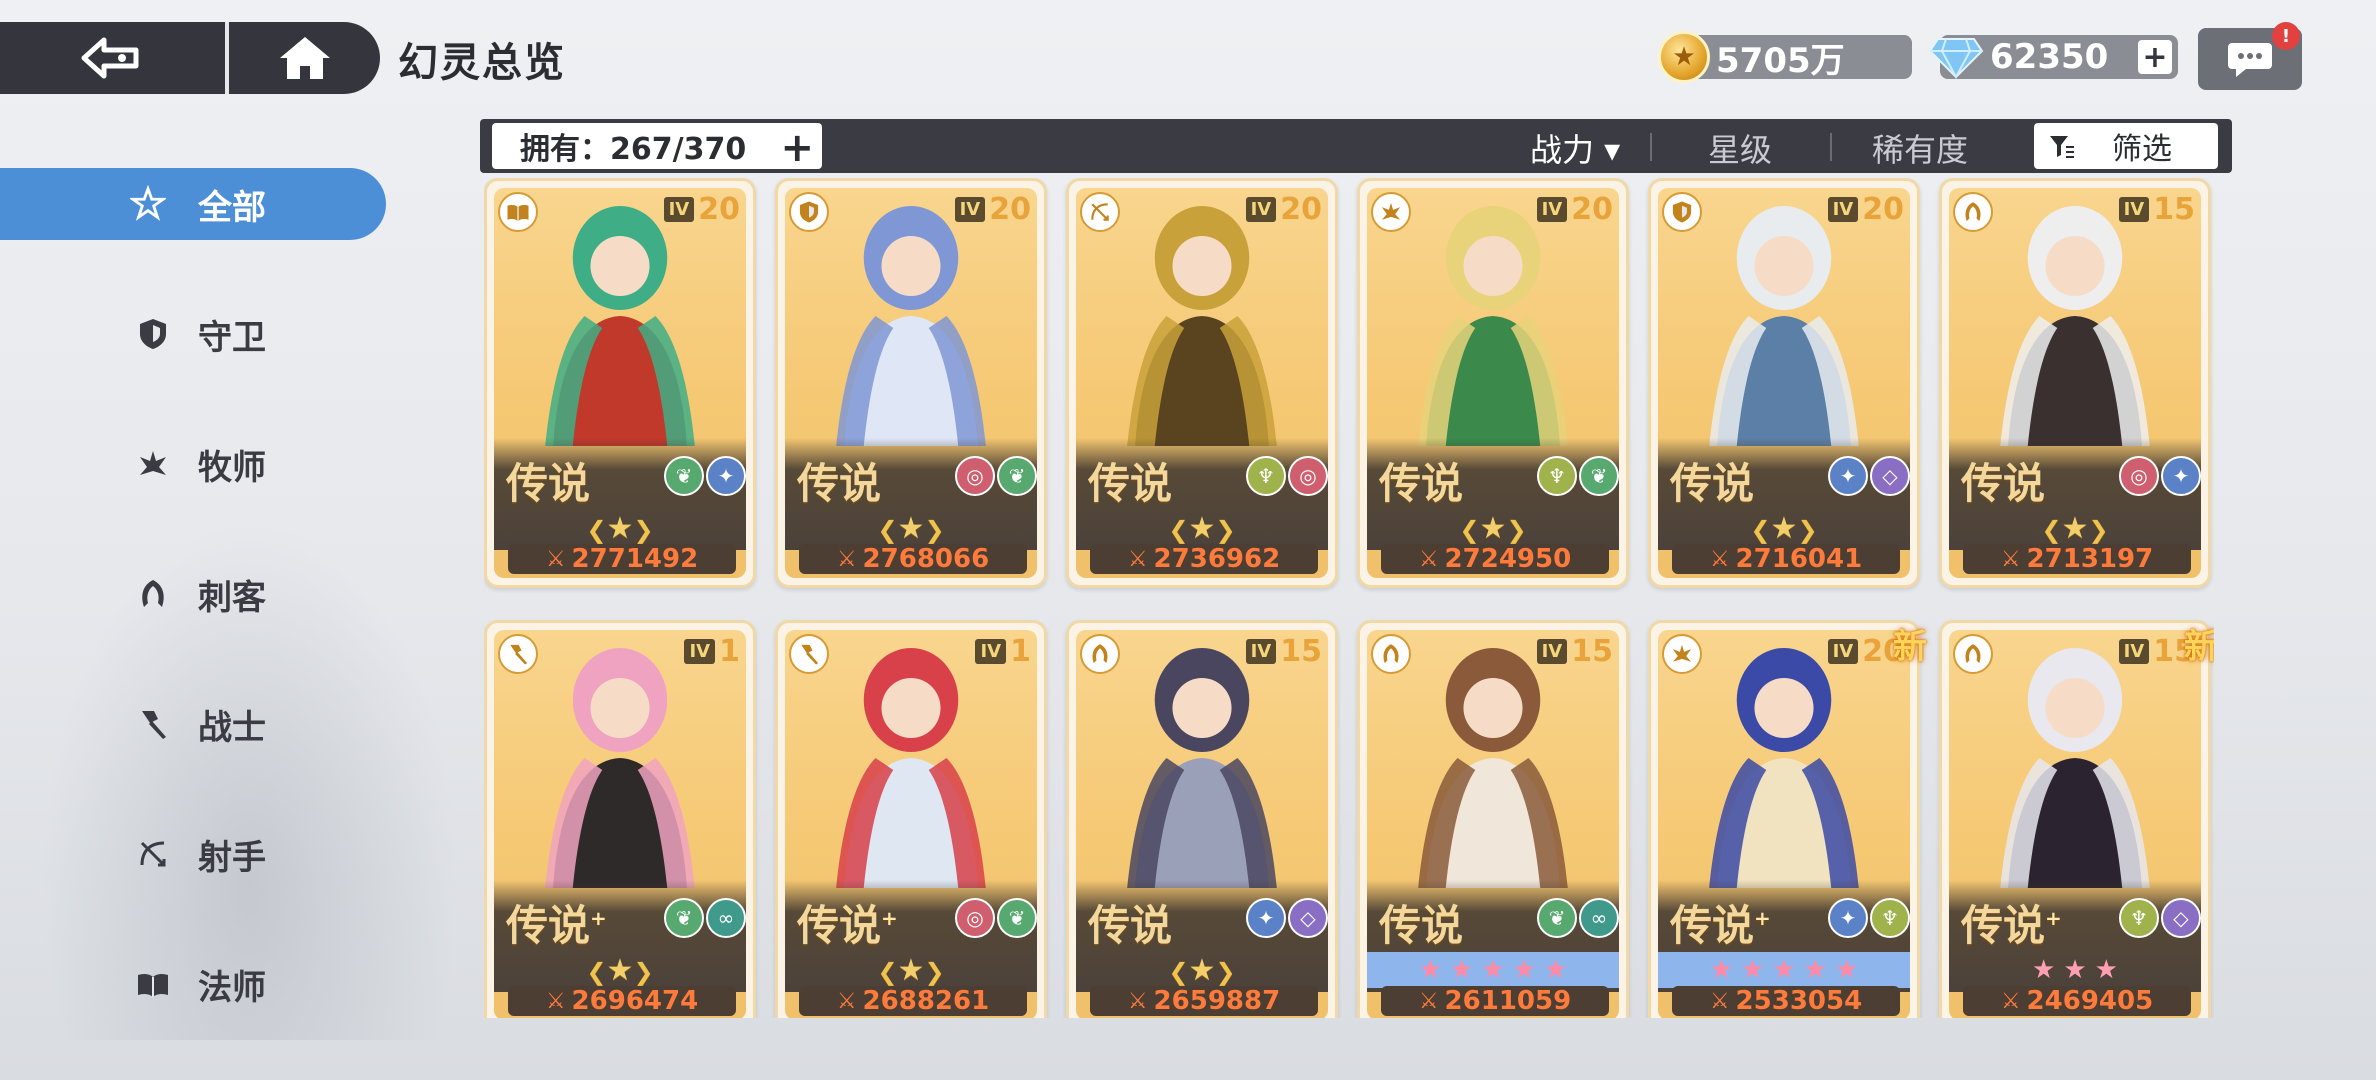 Image resolution: width=2376 pixels, height=1080 pixels. I want to click on diamond-icon, so click(1956, 59).